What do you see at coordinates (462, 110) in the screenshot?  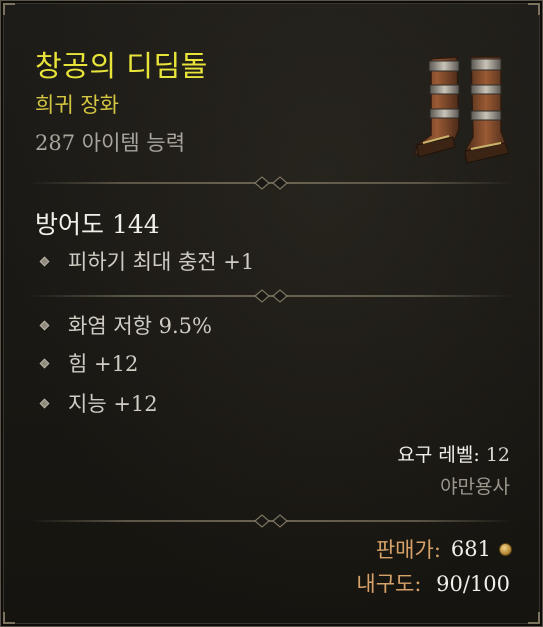 I see `boots-icon` at bounding box center [462, 110].